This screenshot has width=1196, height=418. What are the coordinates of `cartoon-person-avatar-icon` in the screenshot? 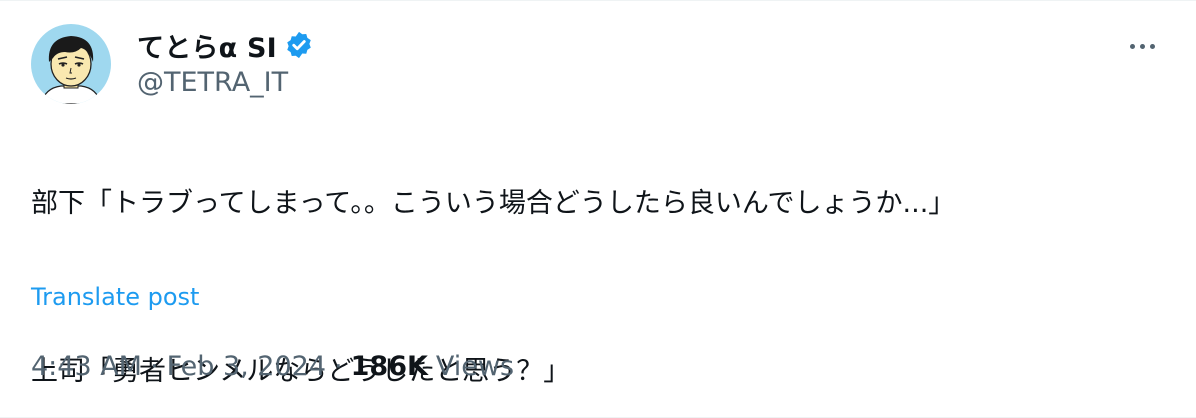 It's located at (71, 64).